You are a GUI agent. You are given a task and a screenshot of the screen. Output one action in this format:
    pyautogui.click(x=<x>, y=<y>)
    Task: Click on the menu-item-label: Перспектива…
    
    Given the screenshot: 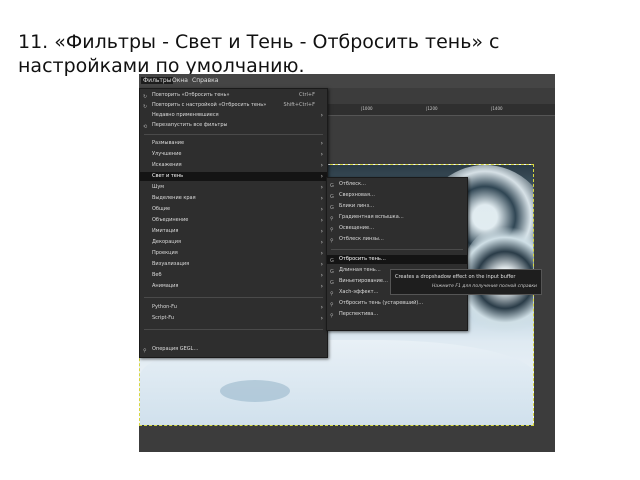 What is the action you would take?
    pyautogui.click(x=359, y=314)
    